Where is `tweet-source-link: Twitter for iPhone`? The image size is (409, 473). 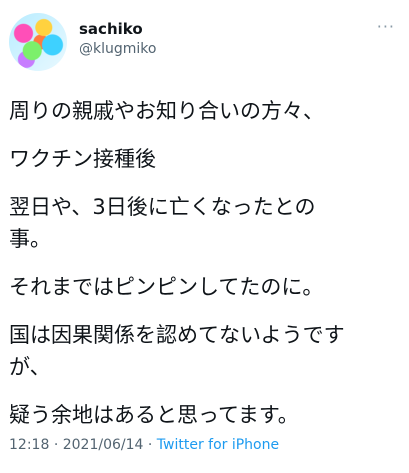 tweet-source-link: Twitter for iPhone is located at coordinates (218, 445).